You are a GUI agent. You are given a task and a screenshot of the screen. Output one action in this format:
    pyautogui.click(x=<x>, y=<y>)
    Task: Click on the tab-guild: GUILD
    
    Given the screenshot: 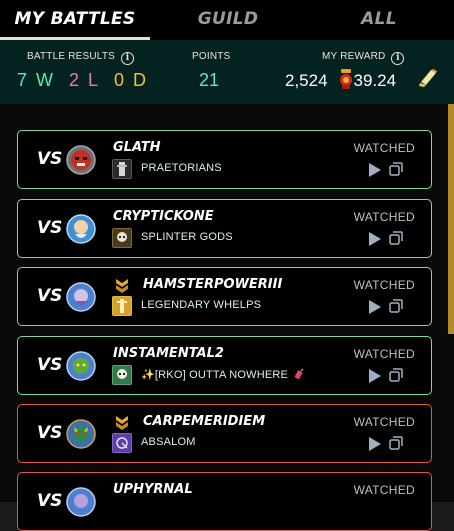 What is the action you would take?
    pyautogui.click(x=228, y=20)
    